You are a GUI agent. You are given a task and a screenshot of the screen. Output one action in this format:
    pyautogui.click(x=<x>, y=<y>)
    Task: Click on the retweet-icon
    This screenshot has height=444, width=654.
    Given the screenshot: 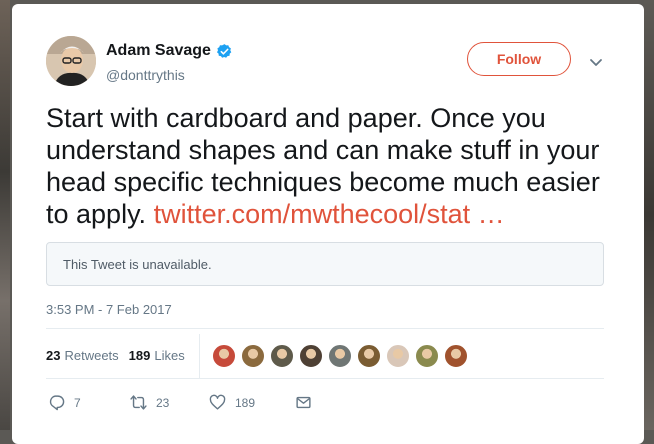 What is the action you would take?
    pyautogui.click(x=138, y=402)
    